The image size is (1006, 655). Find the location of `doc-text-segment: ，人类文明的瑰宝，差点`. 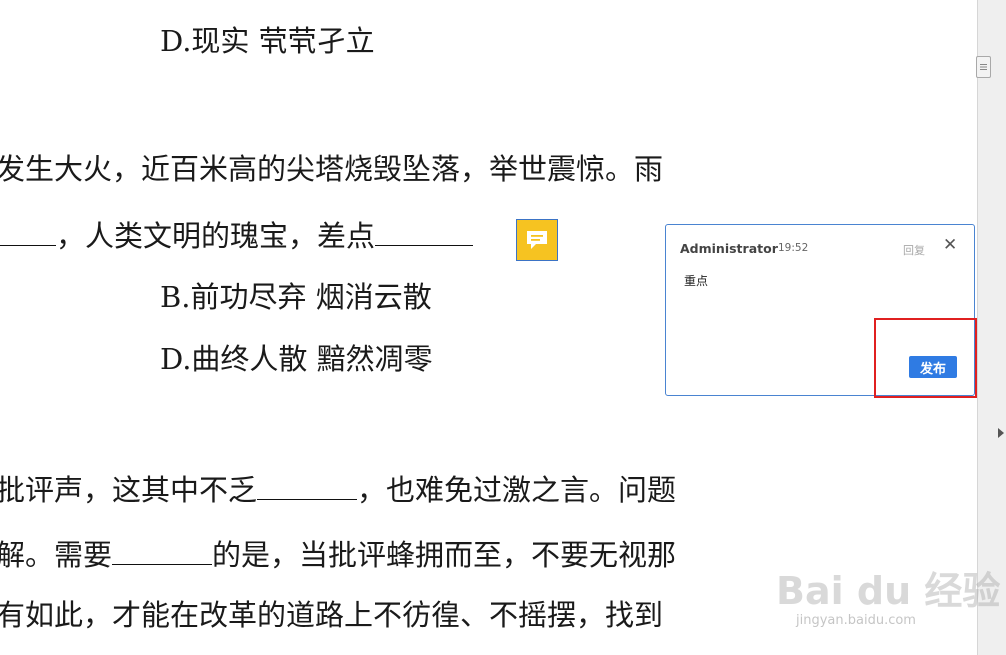

doc-text-segment: ，人类文明的瑰宝，差点 is located at coordinates (216, 236).